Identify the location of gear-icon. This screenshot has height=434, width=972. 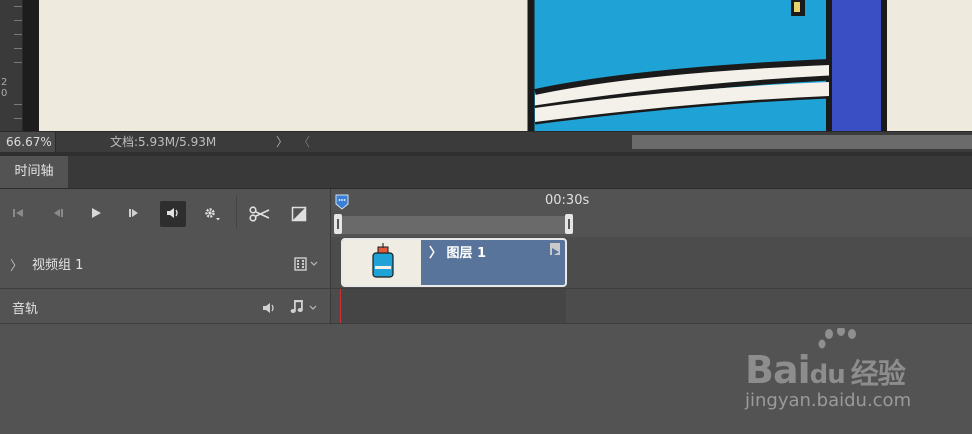
(212, 214).